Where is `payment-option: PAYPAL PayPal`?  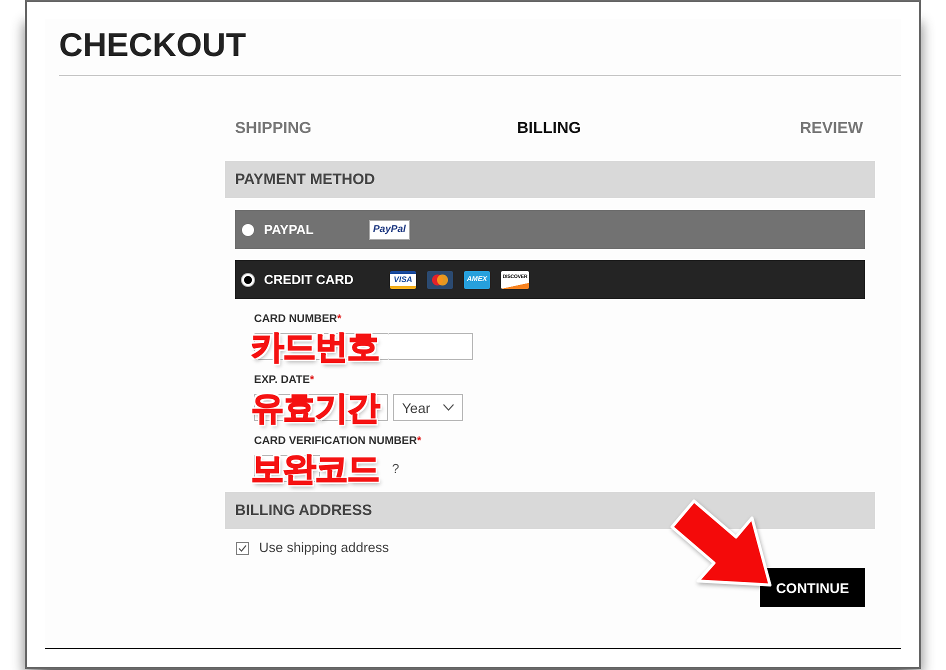
payment-option: PAYPAL PayPal is located at coordinates (550, 229).